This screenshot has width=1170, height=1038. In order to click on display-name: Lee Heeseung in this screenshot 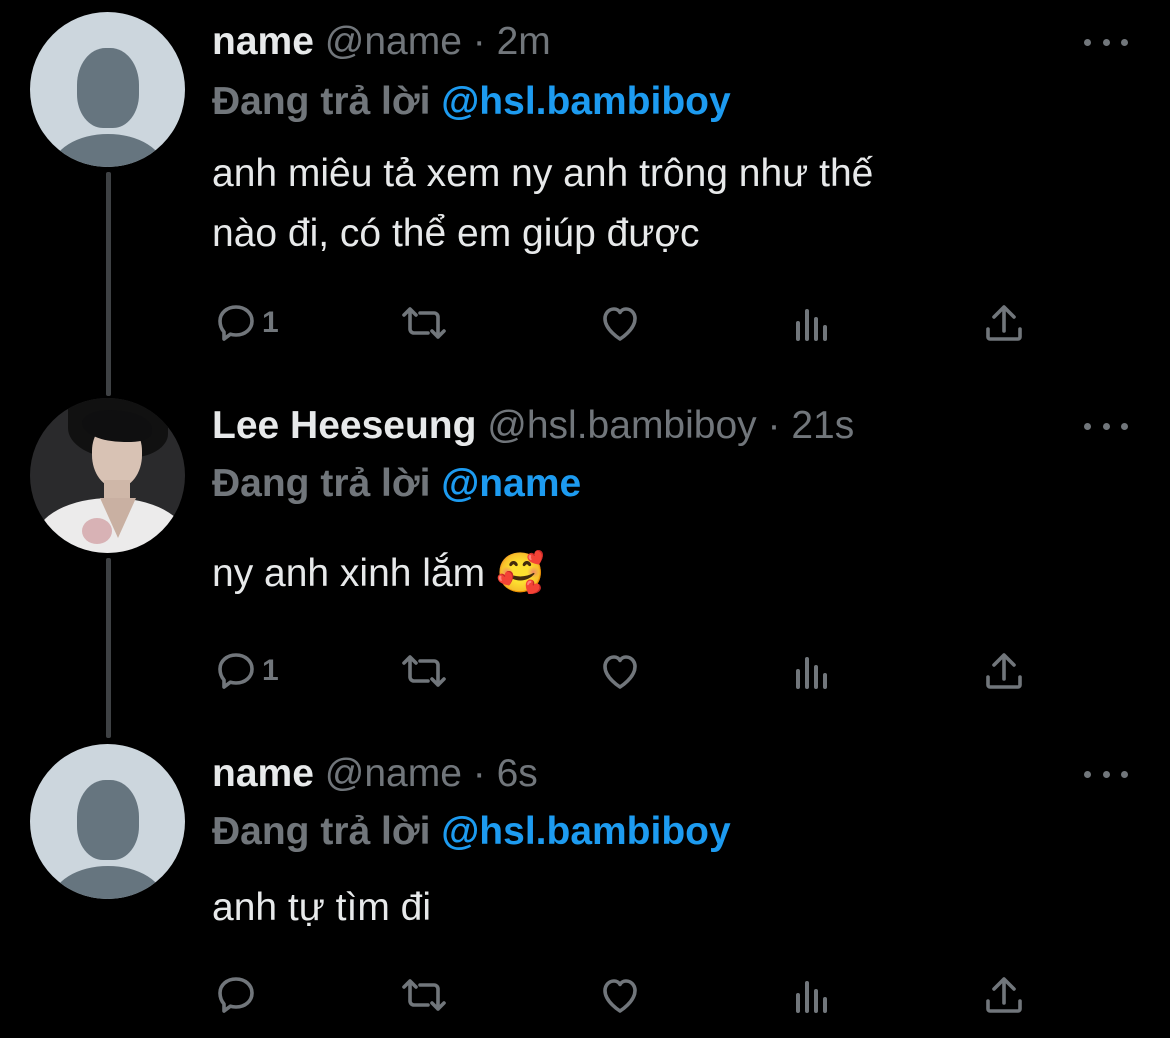, I will do `click(344, 425)`.